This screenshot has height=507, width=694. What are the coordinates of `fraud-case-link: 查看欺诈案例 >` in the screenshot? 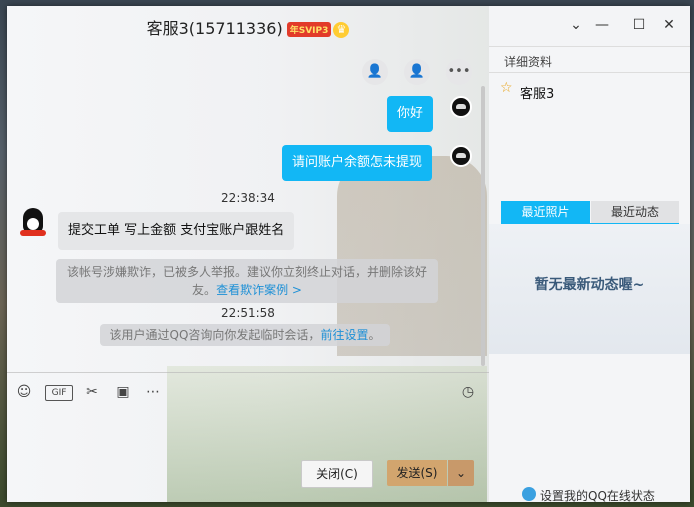 It's located at (259, 290).